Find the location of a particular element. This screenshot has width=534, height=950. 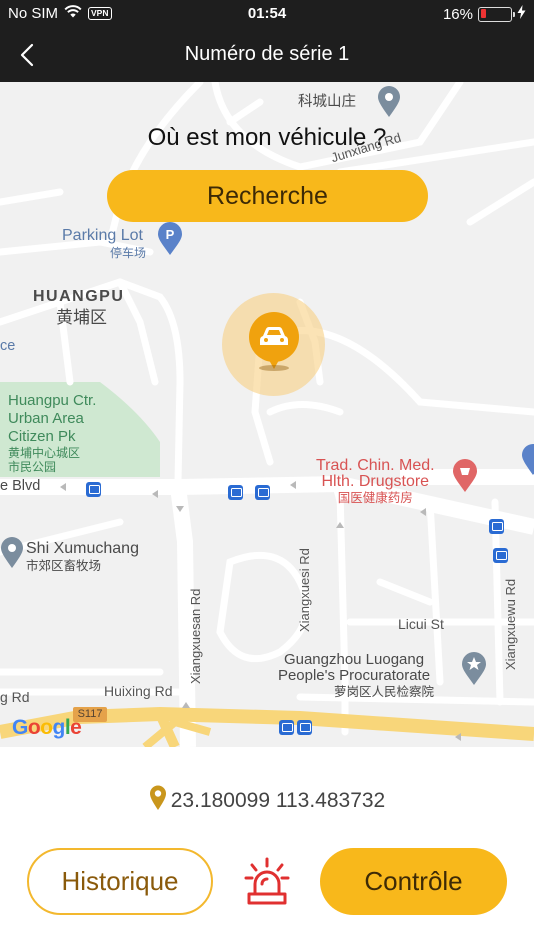

vehicle-marker is located at coordinates (273, 344).